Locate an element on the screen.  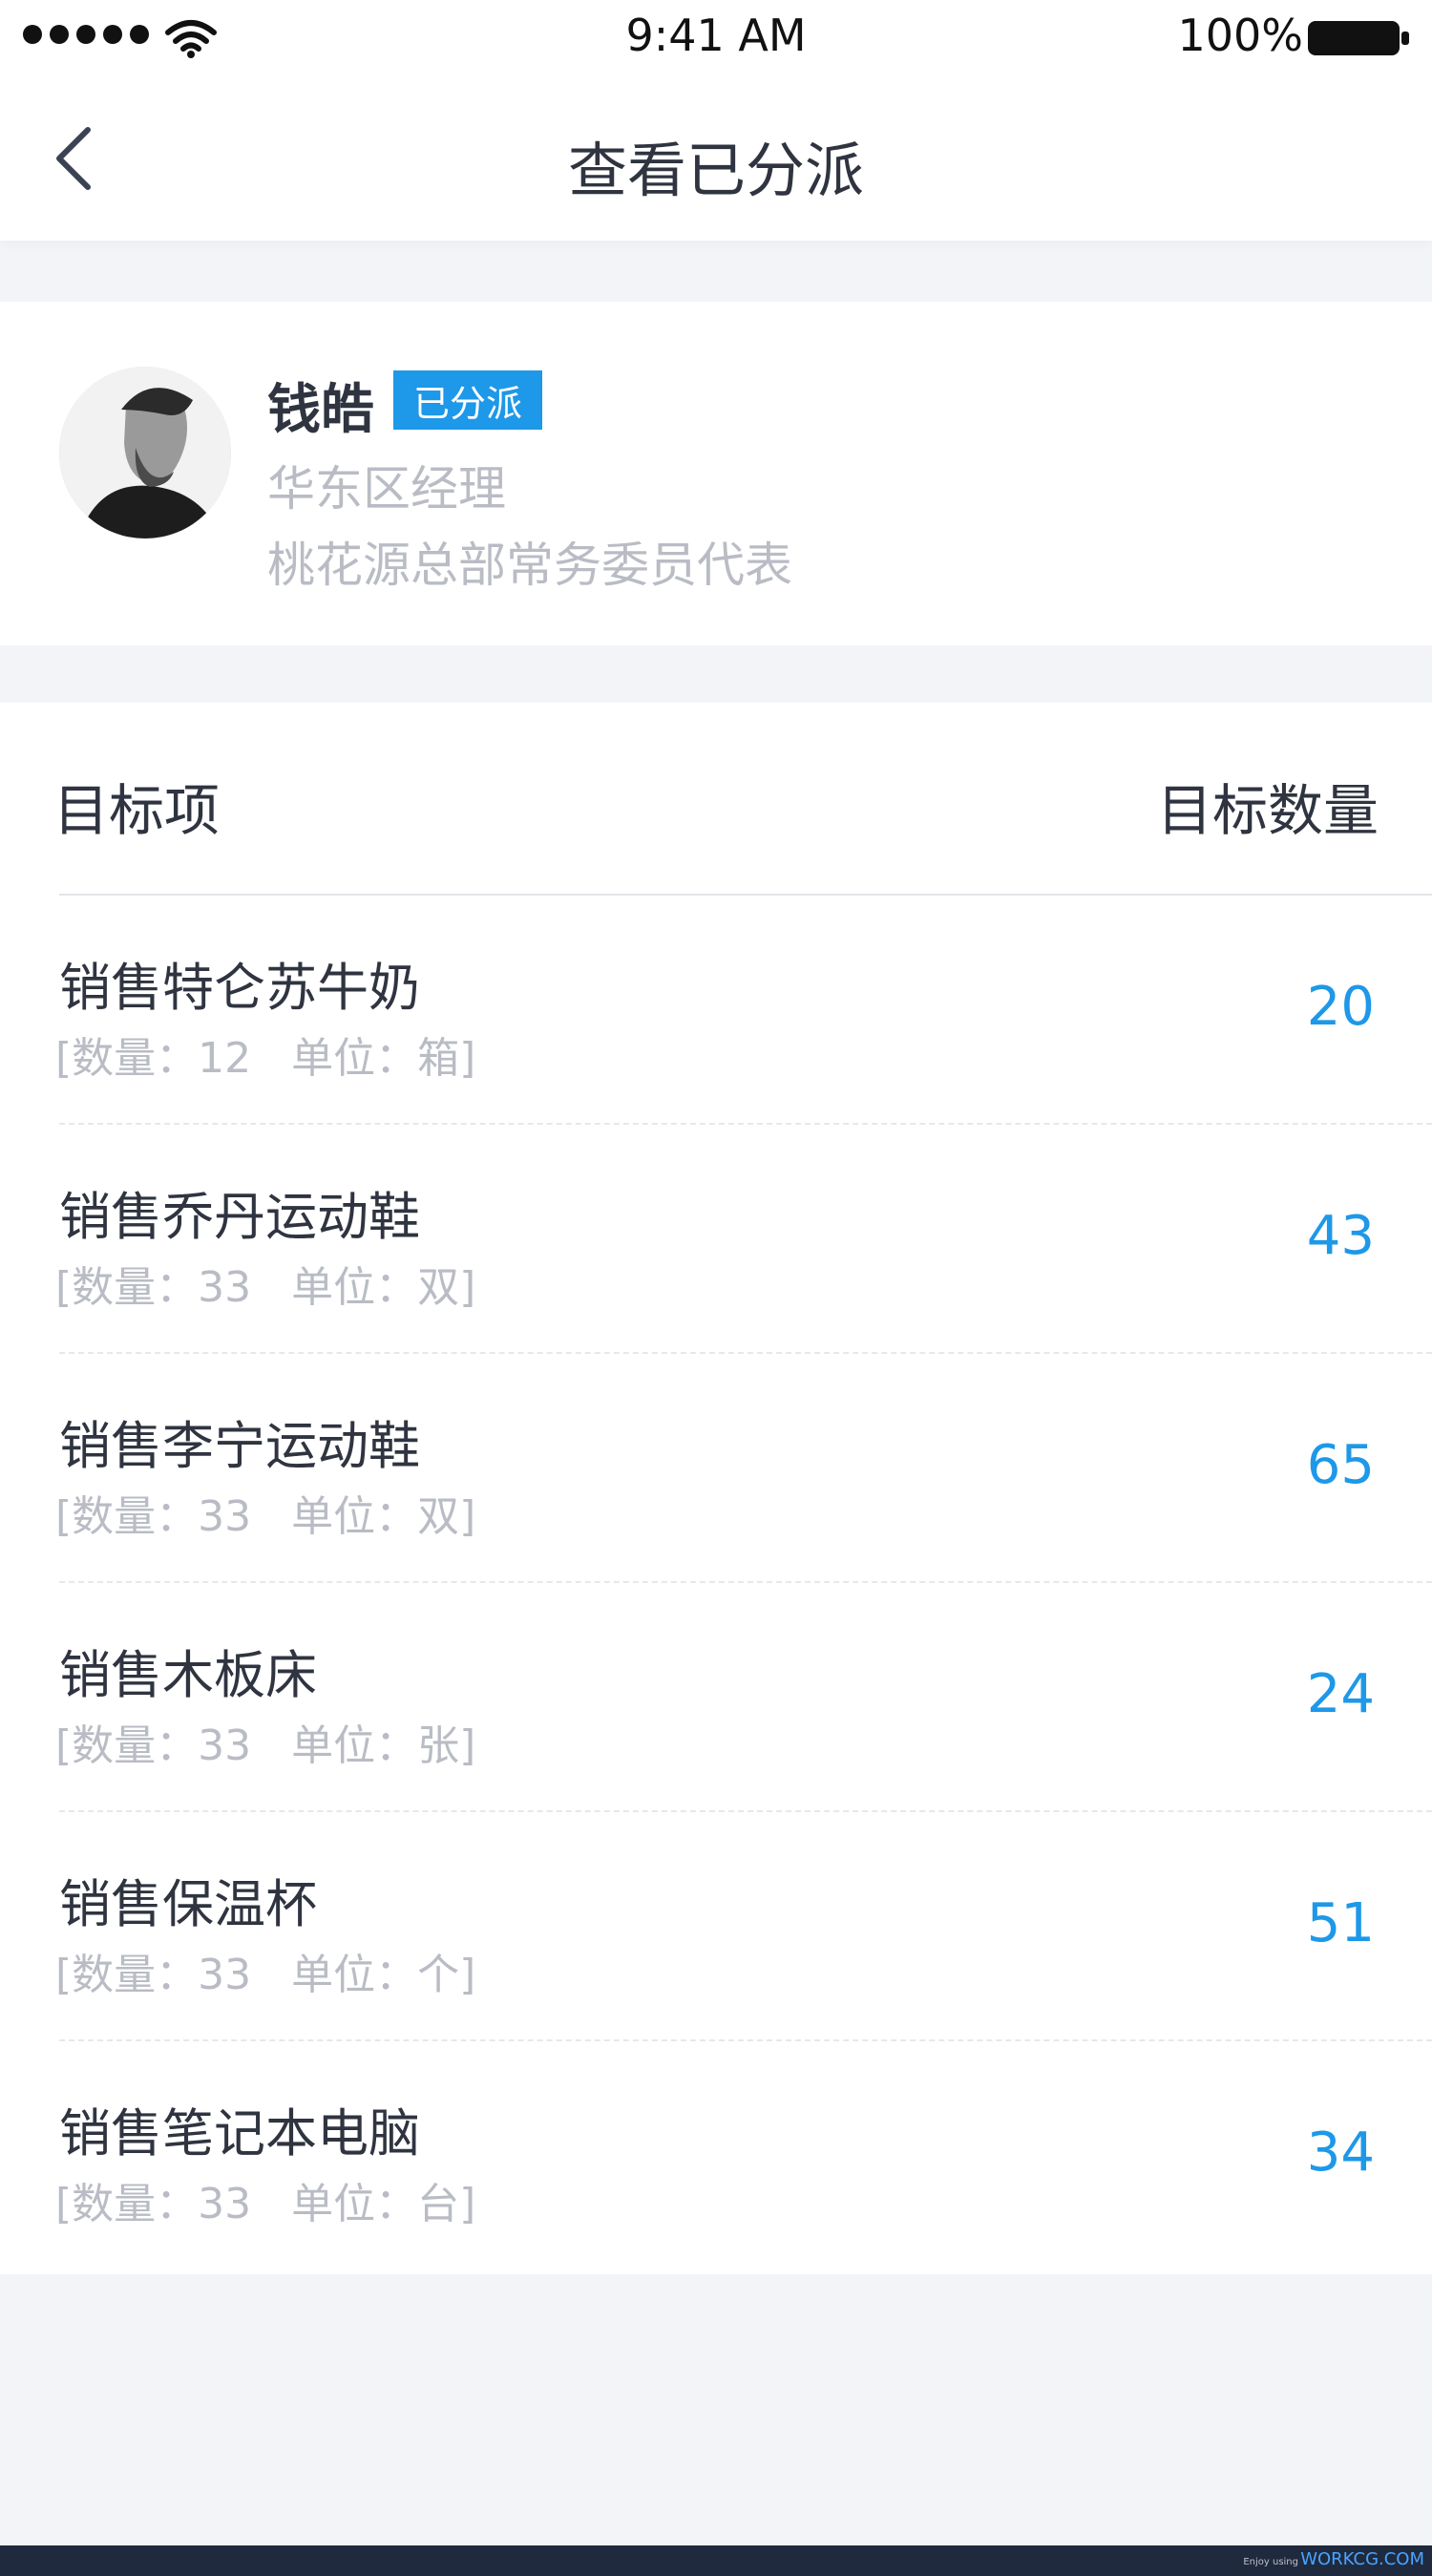
target-detail: [数量：12 单位：箱] is located at coordinates (265, 1058).